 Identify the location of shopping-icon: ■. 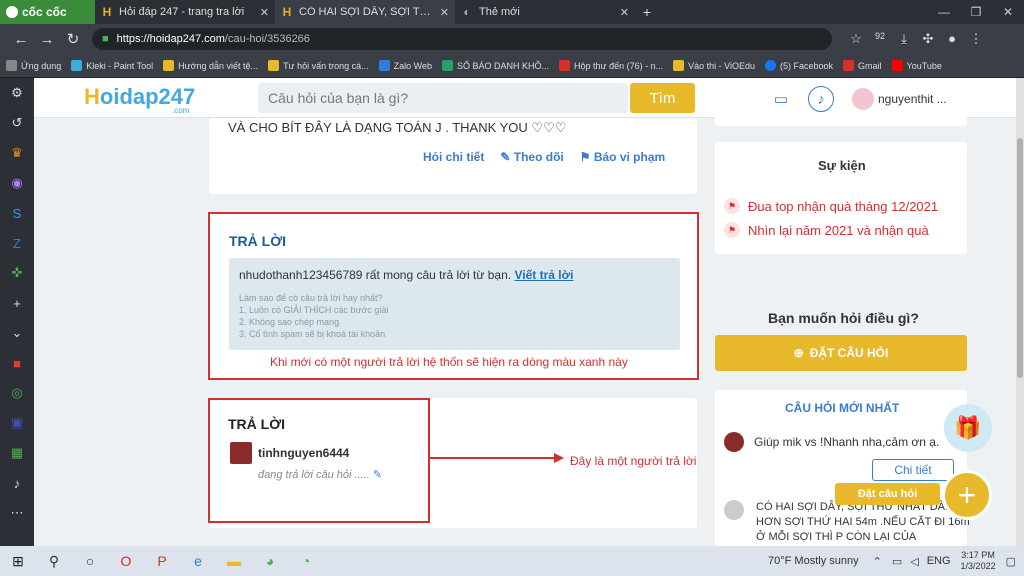
(17, 363).